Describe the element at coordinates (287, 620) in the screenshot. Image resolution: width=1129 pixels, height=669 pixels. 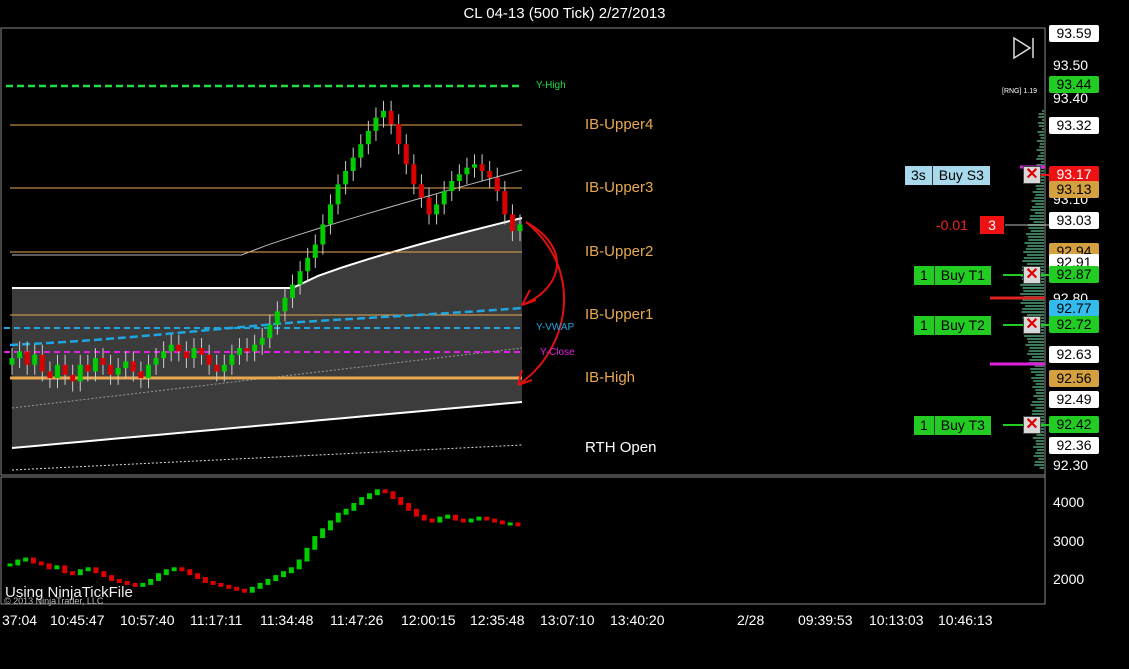
I see `time-axis-label: 11:34:48` at that location.